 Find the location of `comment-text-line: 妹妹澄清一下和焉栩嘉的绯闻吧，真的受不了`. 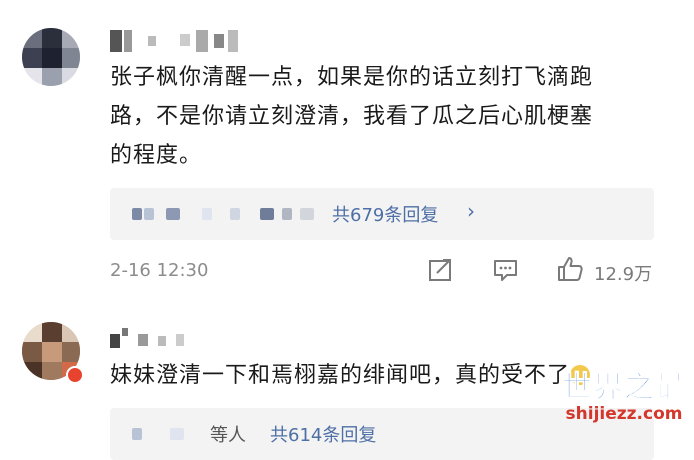

comment-text-line: 妹妹澄清一下和焉栩嘉的绯闻吧，真的受不了 is located at coordinates (340, 375).